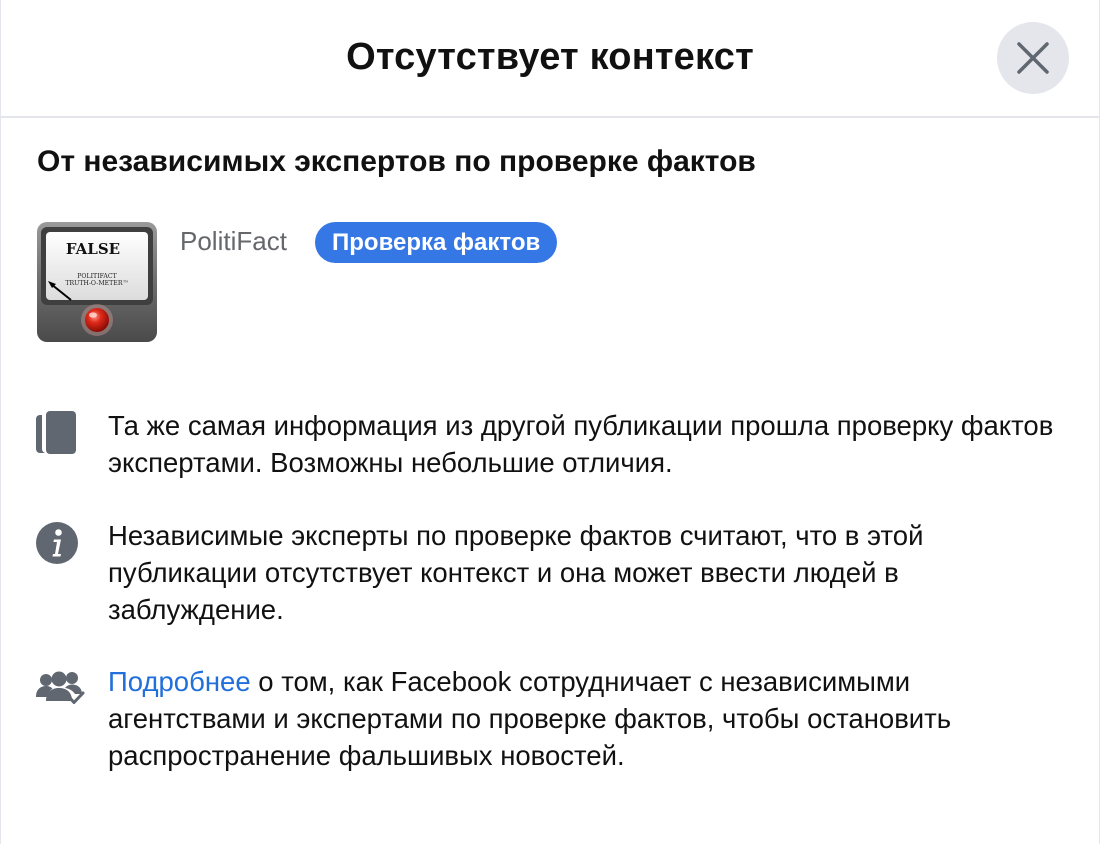  What do you see at coordinates (56, 432) in the screenshot?
I see `copy-icon` at bounding box center [56, 432].